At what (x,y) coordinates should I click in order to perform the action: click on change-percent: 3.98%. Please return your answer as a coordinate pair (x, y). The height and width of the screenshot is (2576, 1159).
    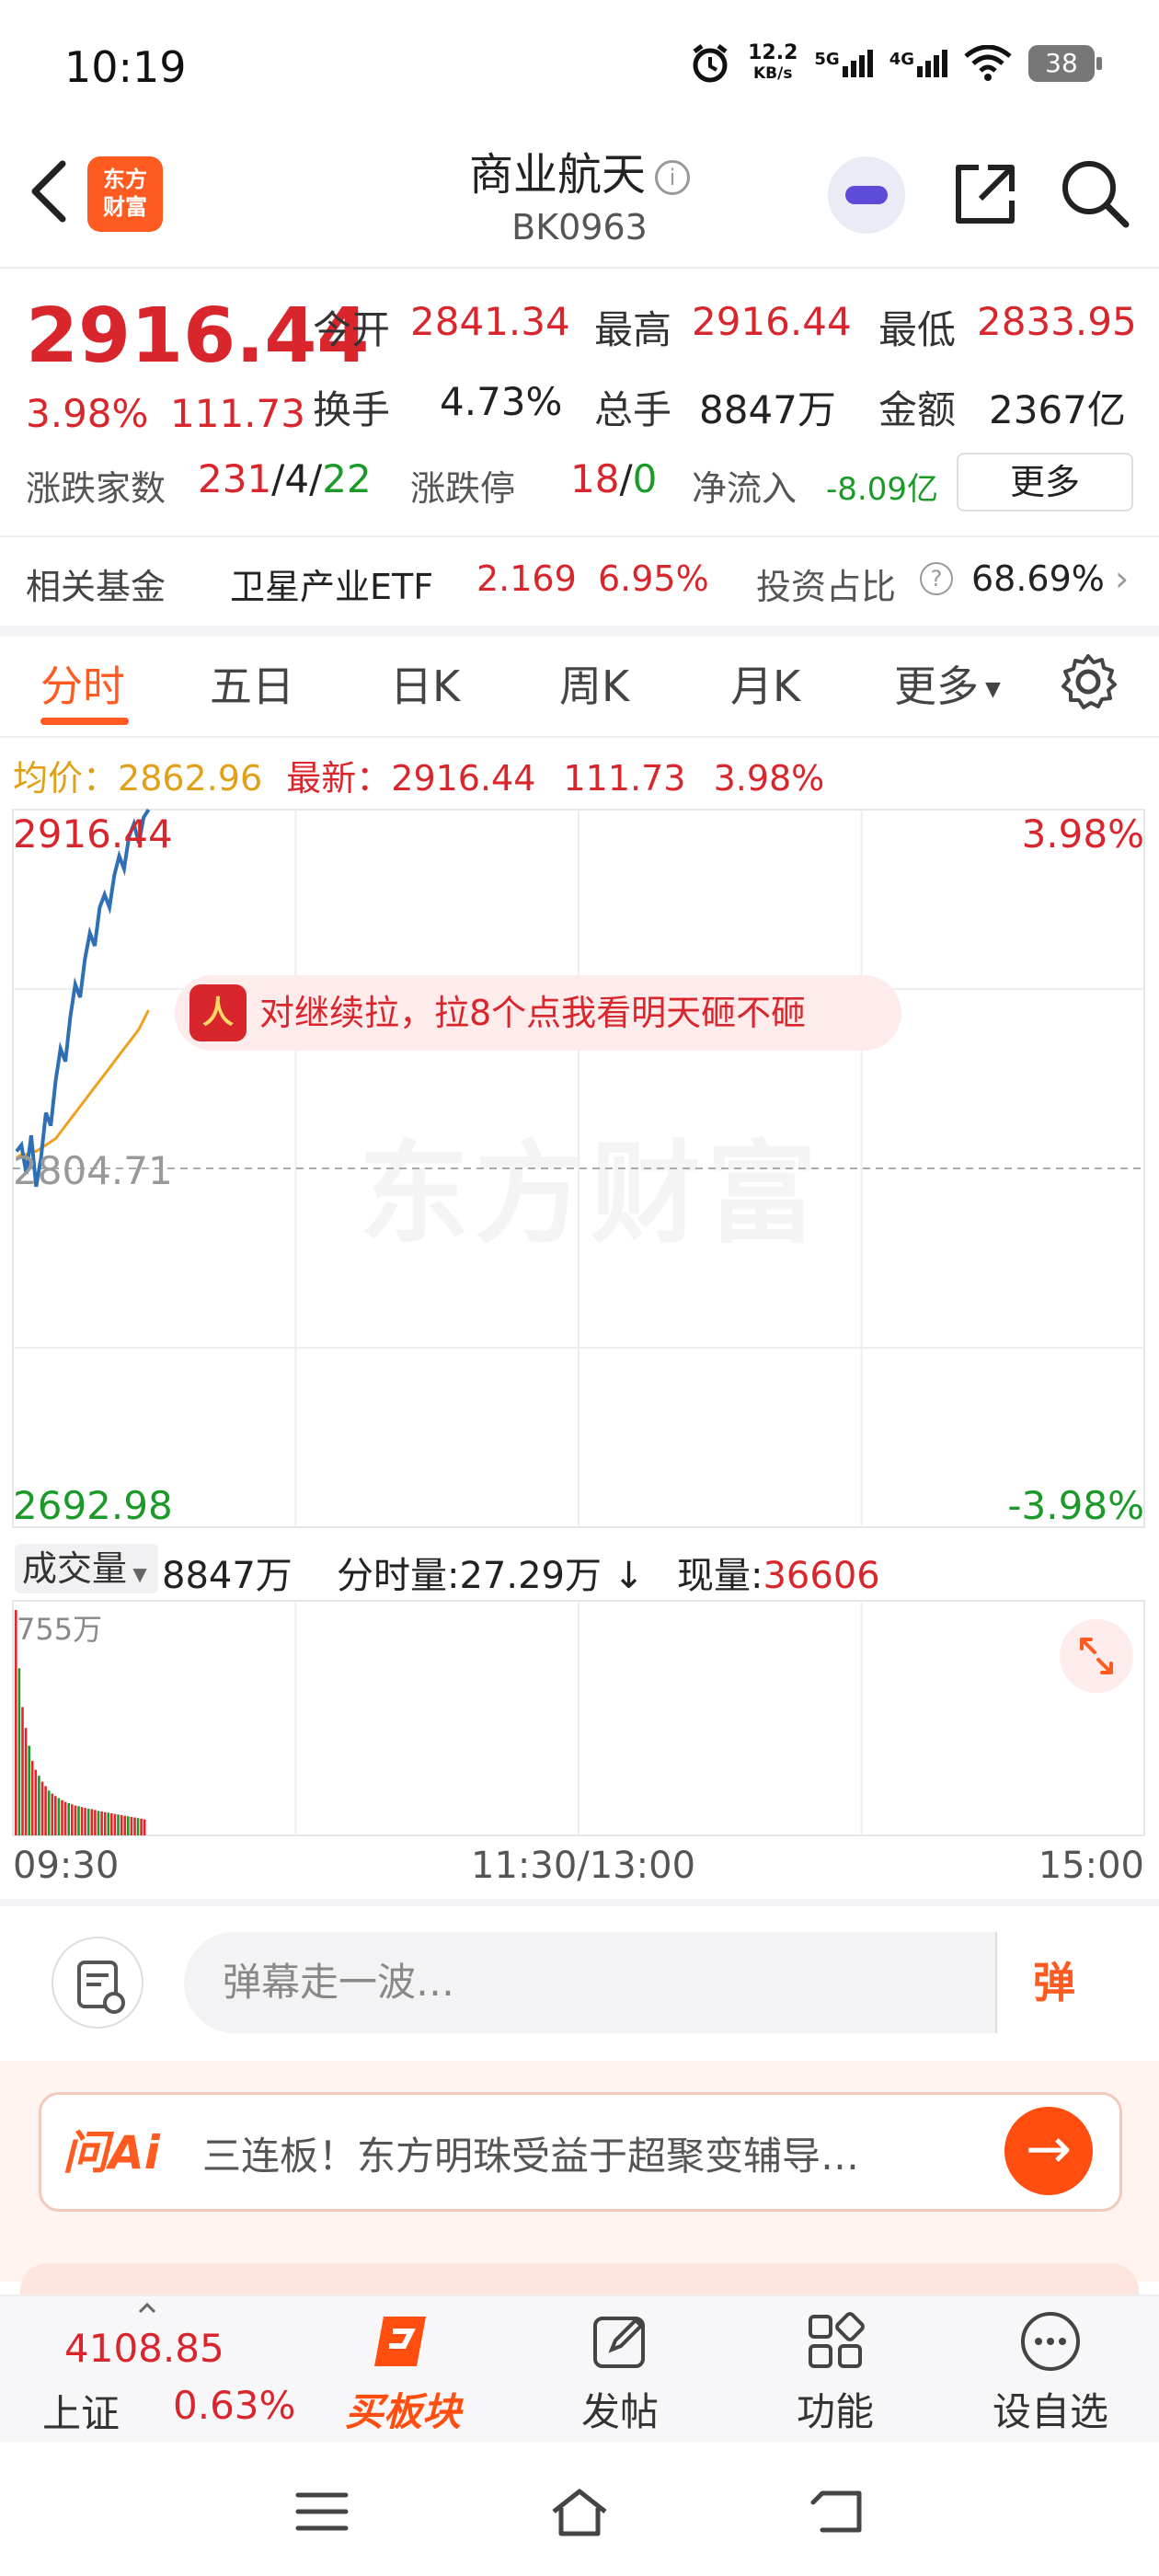
    Looking at the image, I should click on (87, 413).